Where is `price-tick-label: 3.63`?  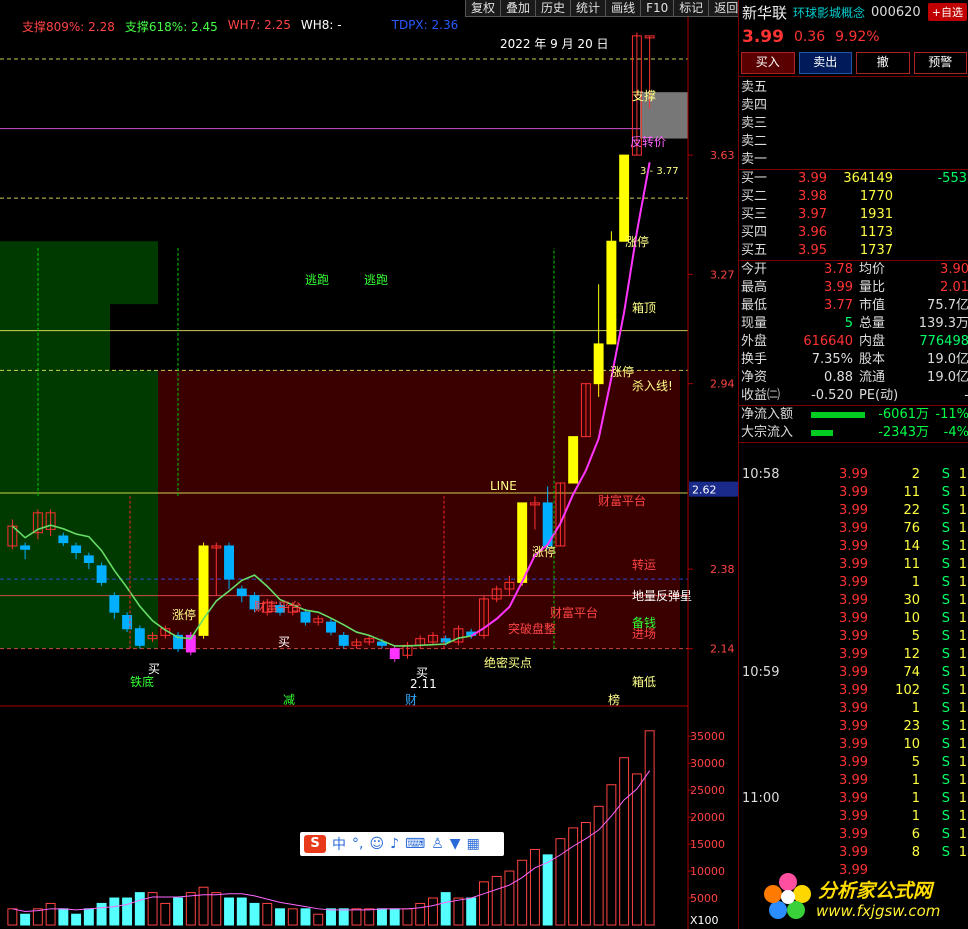 price-tick-label: 3.63 is located at coordinates (722, 155).